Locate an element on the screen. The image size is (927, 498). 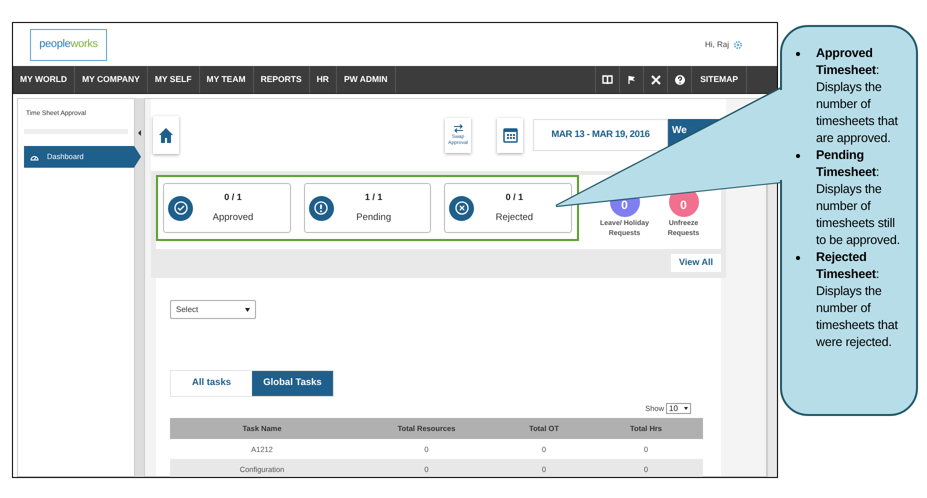
nav-item: MY SELF is located at coordinates (174, 79).